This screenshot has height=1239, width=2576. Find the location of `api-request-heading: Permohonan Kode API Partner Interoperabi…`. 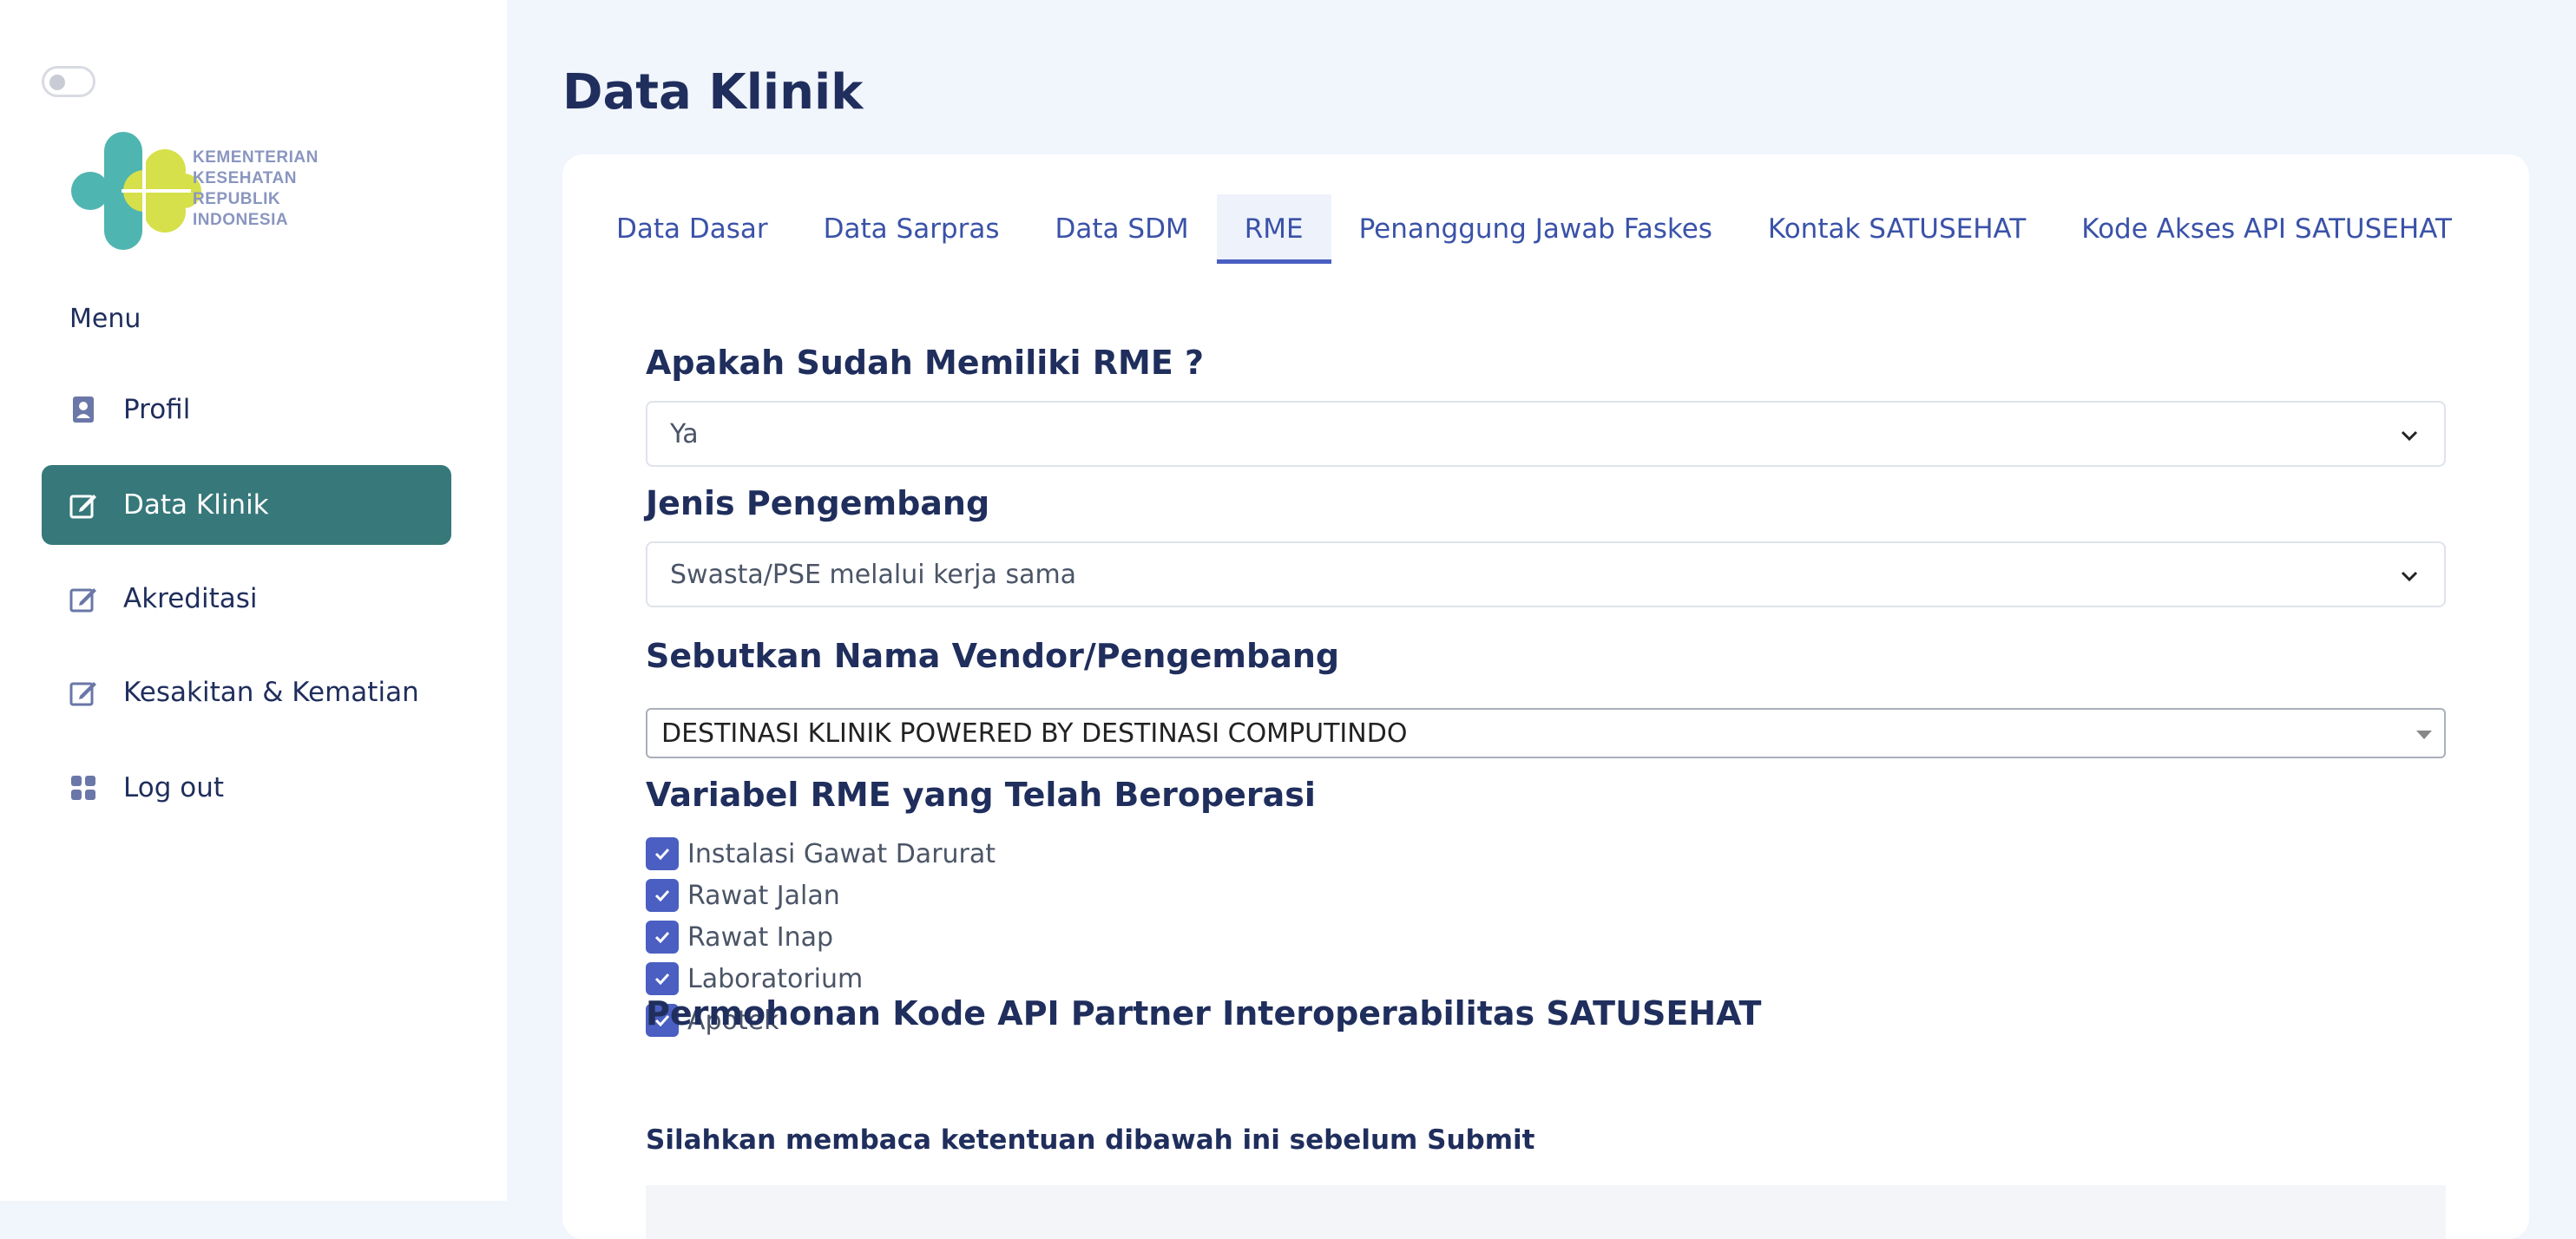

api-request-heading: Permohonan Kode API Partner Interoperabi… is located at coordinates (1204, 1013).